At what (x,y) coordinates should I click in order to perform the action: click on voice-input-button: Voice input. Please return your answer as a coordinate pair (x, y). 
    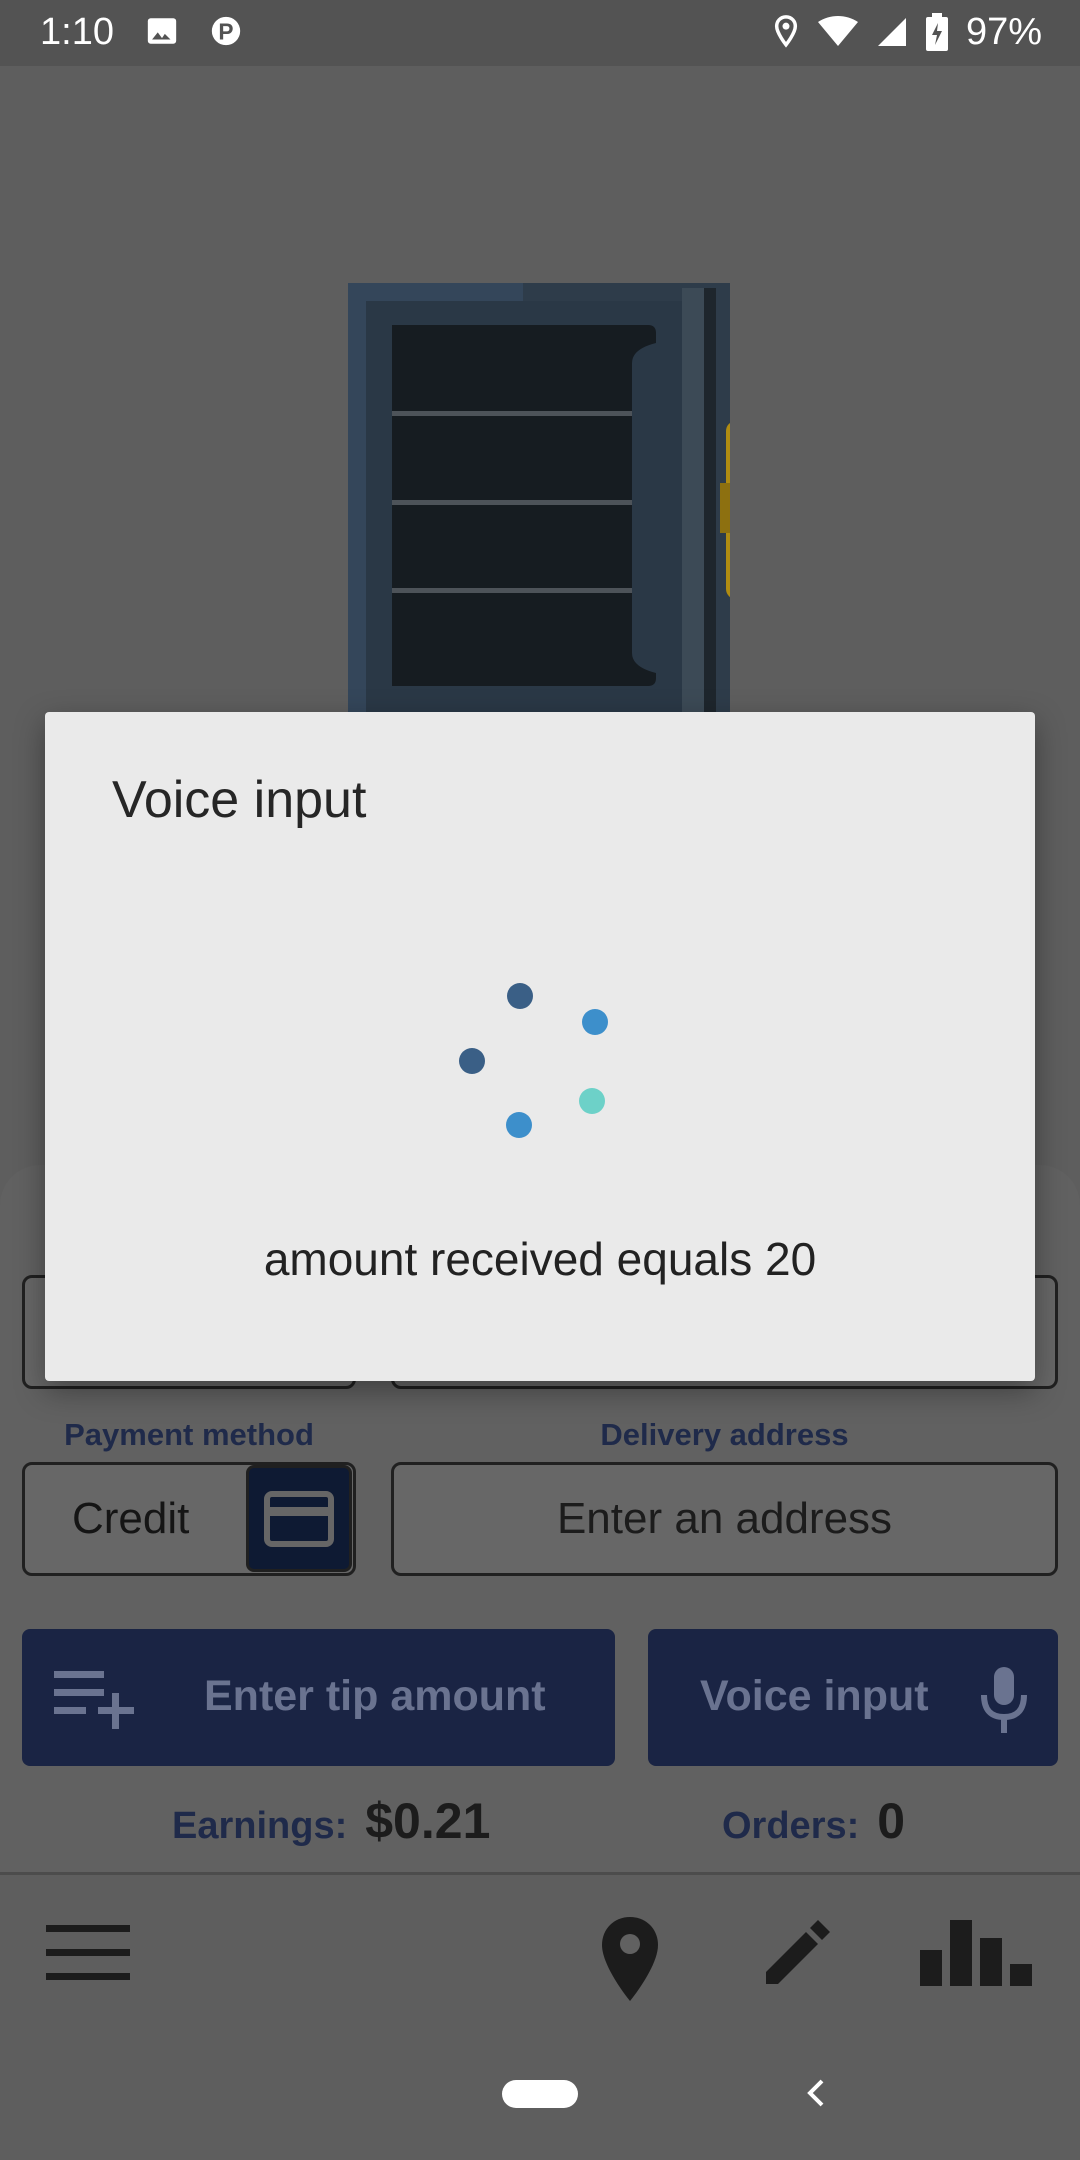
    Looking at the image, I should click on (853, 1697).